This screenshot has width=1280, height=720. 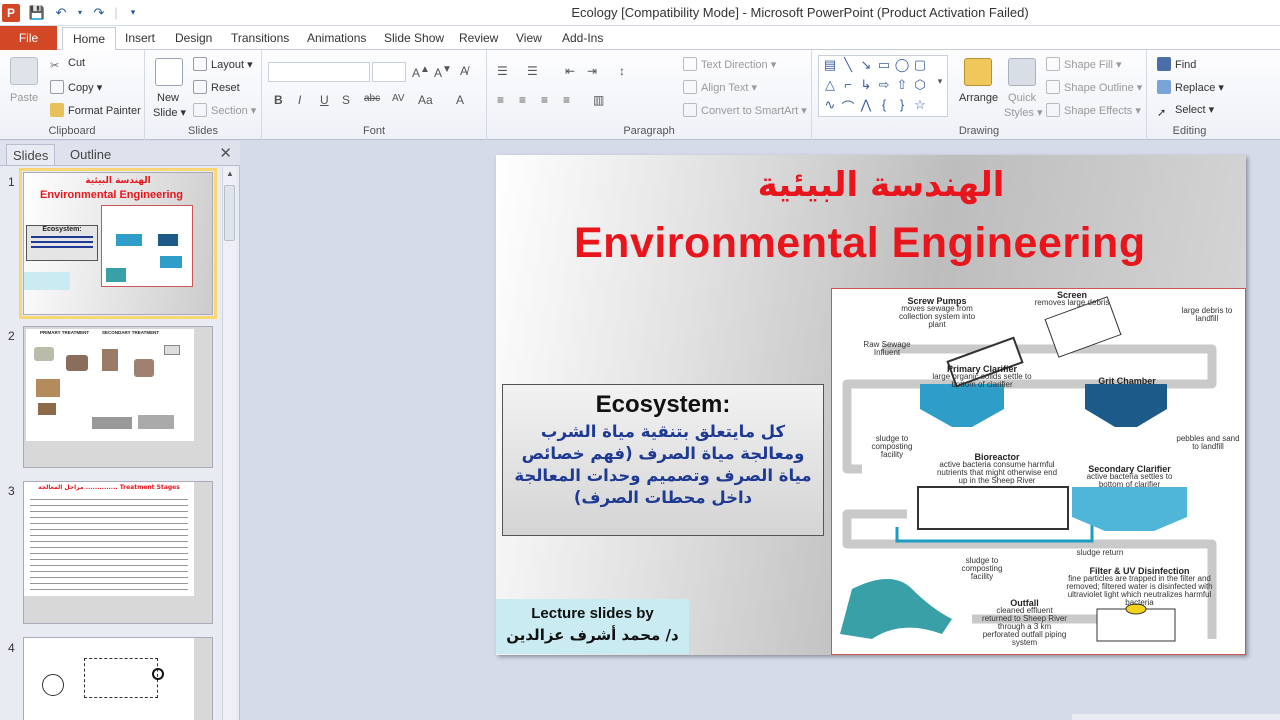 What do you see at coordinates (920, 105) in the screenshot?
I see `star-shape-icon: ☆` at bounding box center [920, 105].